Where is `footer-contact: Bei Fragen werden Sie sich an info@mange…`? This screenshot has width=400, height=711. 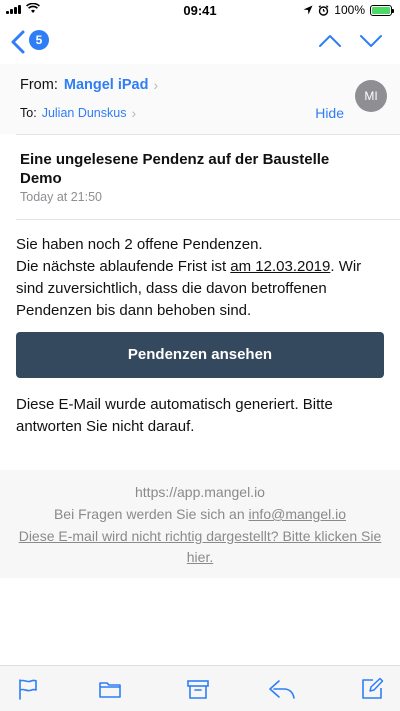 footer-contact: Bei Fragen werden Sie sich an info@mange… is located at coordinates (200, 514).